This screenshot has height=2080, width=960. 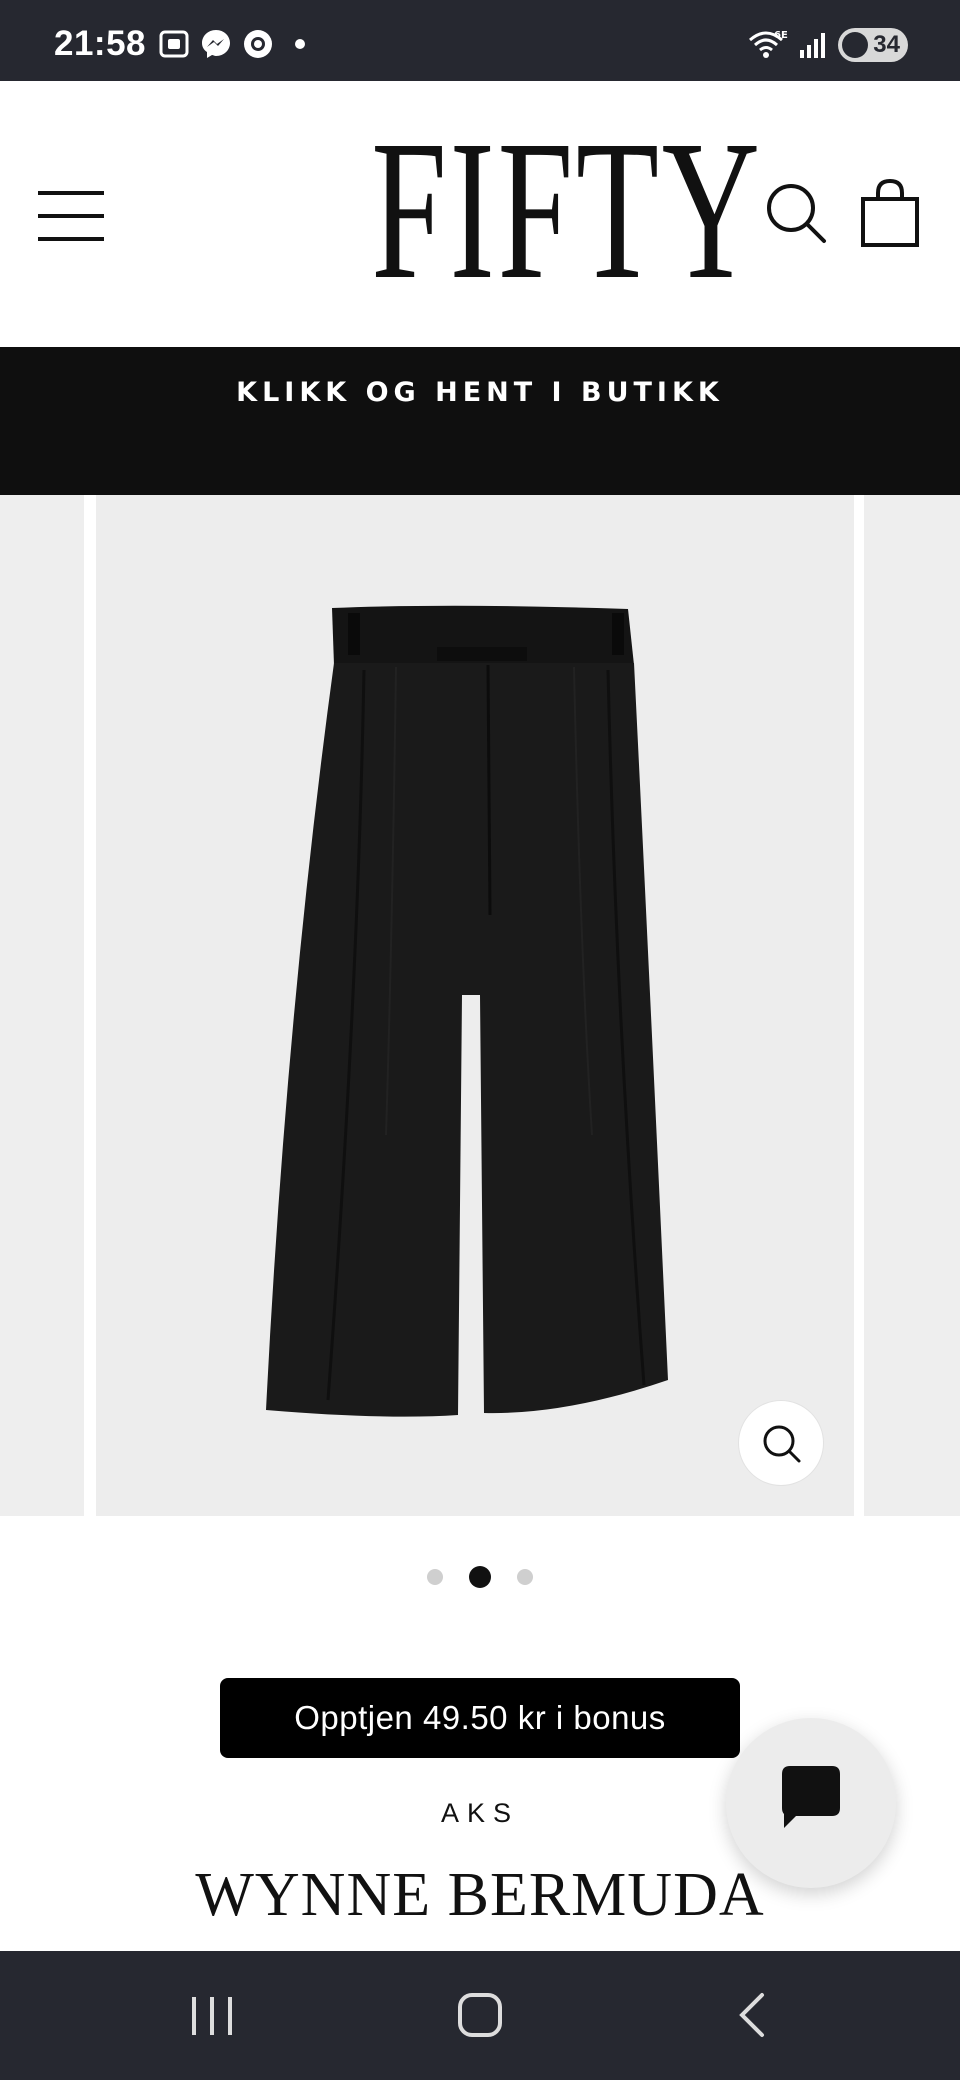 What do you see at coordinates (811, 1797) in the screenshot?
I see `chat-bubble-icon` at bounding box center [811, 1797].